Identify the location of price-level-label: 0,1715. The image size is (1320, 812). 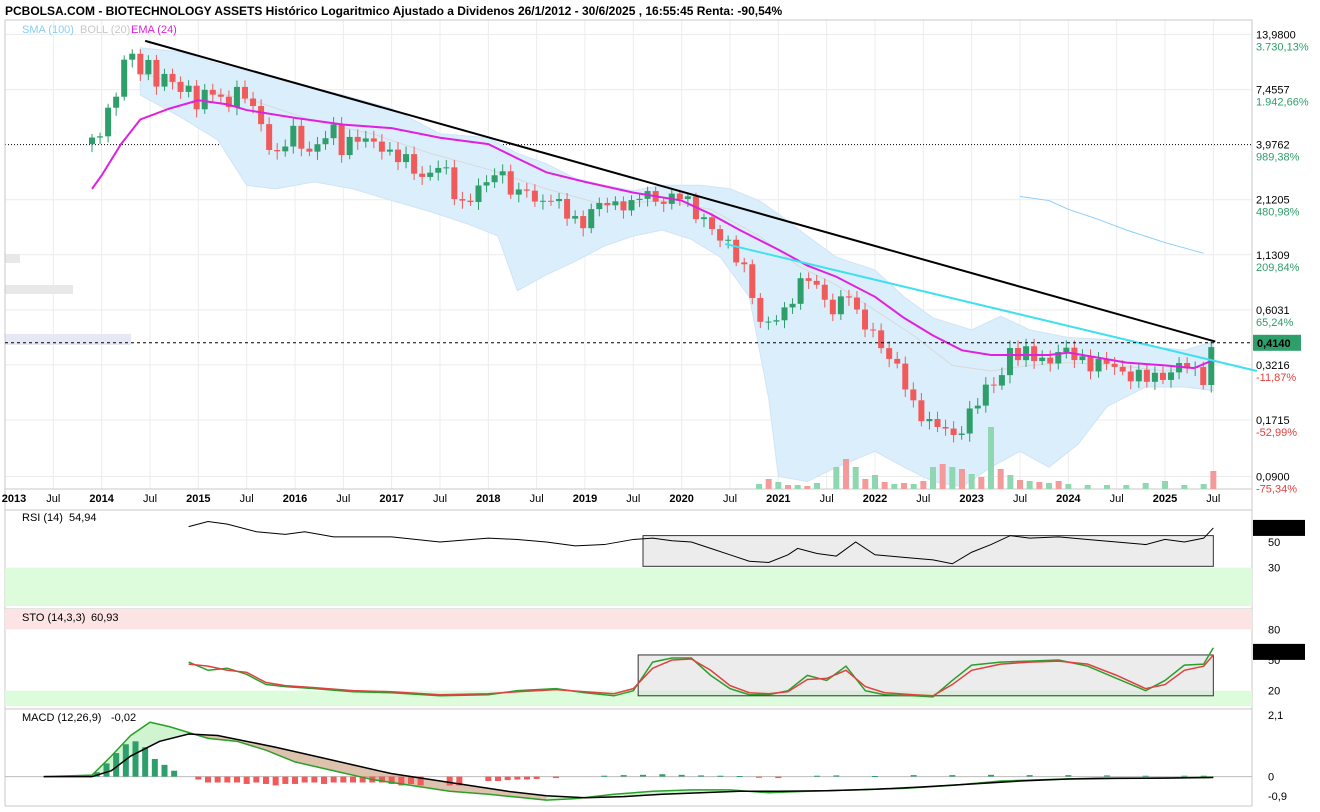
(1273, 421).